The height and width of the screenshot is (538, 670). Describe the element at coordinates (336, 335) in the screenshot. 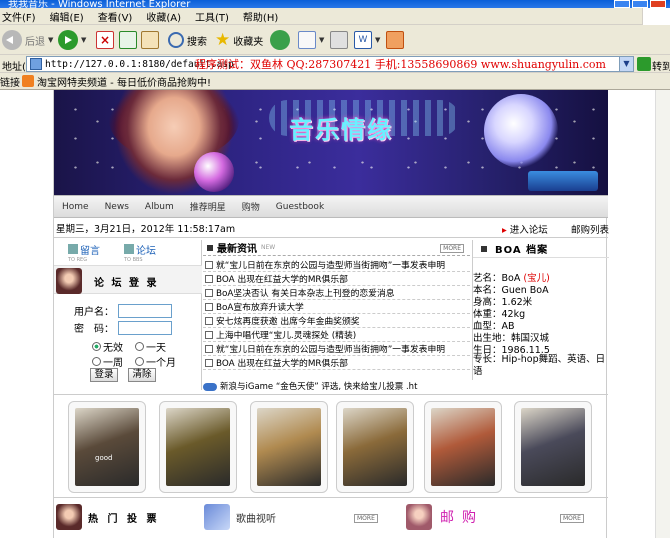

I see `news-item: 上海中唱代理“宝儿.灵魂探处 (精装)` at that location.